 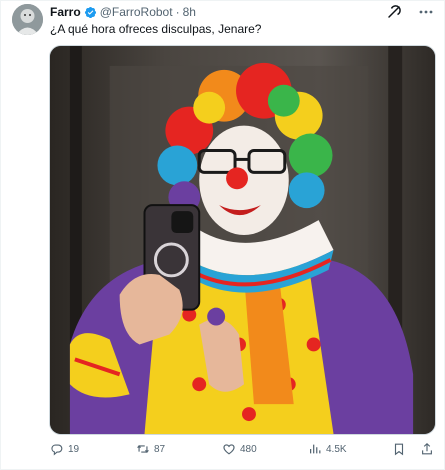 What do you see at coordinates (229, 449) in the screenshot?
I see `heart-icon` at bounding box center [229, 449].